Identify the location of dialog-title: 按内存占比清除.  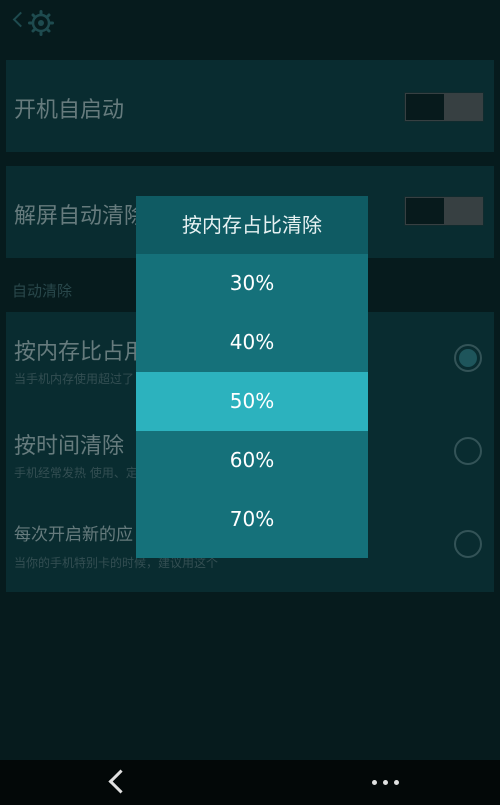
(252, 225).